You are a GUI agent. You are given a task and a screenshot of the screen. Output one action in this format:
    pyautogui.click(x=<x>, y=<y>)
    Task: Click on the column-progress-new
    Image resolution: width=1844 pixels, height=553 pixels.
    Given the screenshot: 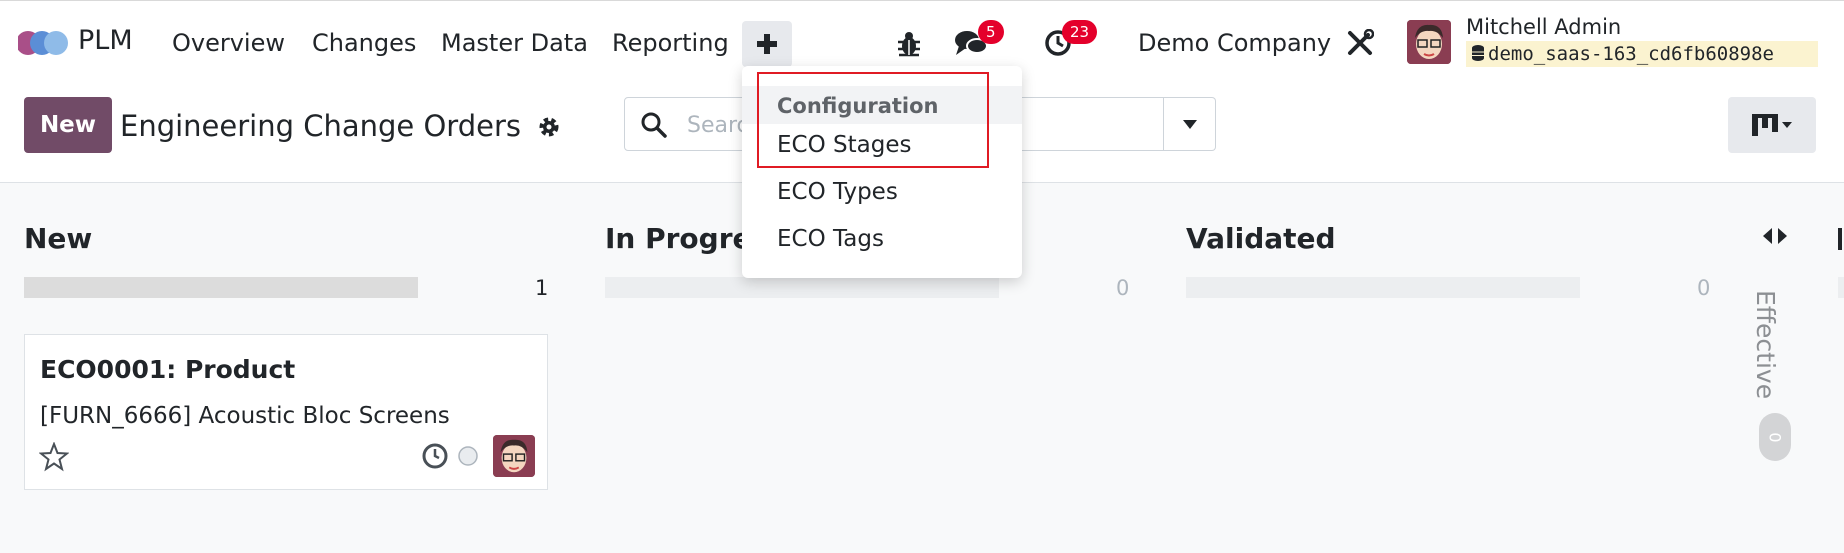 What is the action you would take?
    pyautogui.click(x=221, y=287)
    